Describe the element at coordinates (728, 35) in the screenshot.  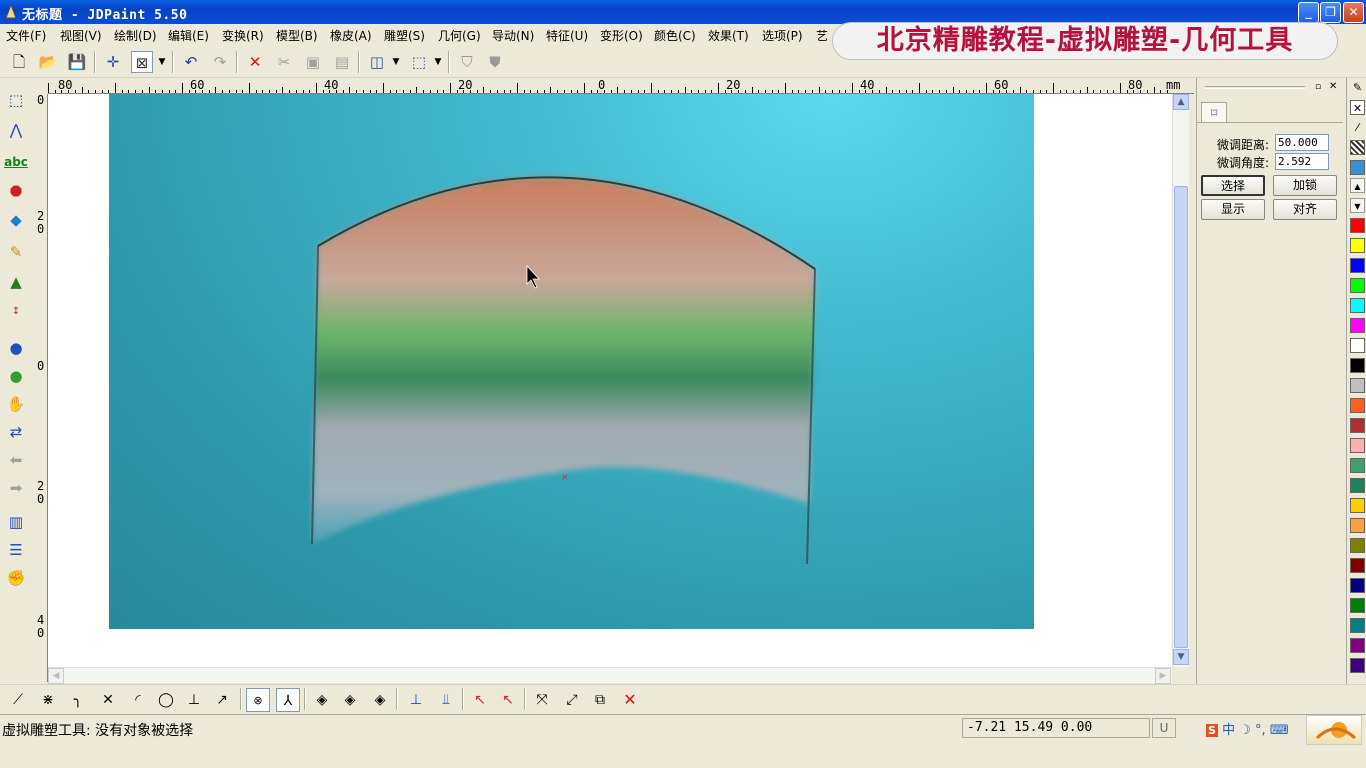
I see `menu-effect: 效果(T)` at that location.